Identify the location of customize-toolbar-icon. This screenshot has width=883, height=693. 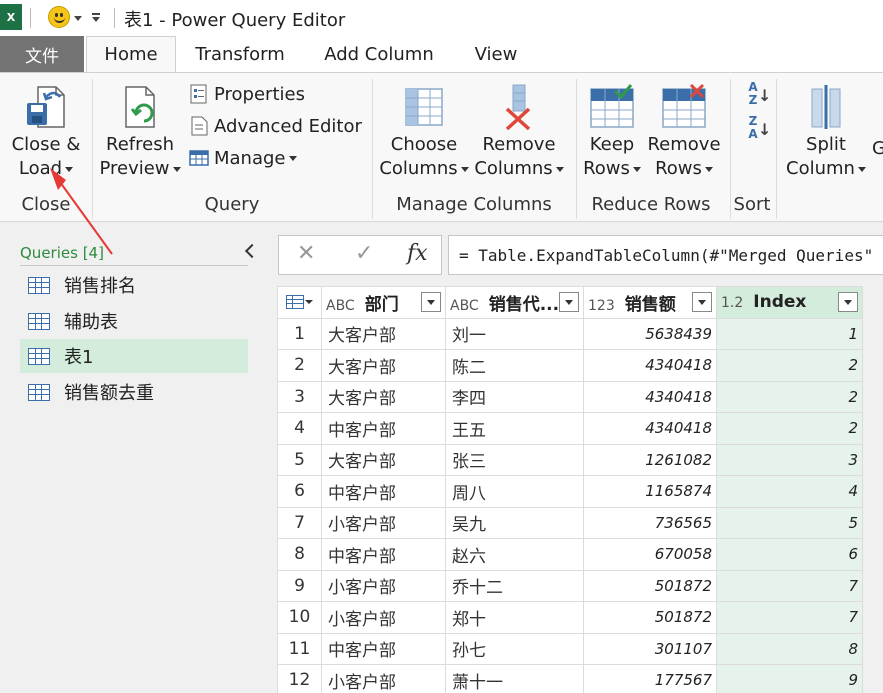
(96, 19).